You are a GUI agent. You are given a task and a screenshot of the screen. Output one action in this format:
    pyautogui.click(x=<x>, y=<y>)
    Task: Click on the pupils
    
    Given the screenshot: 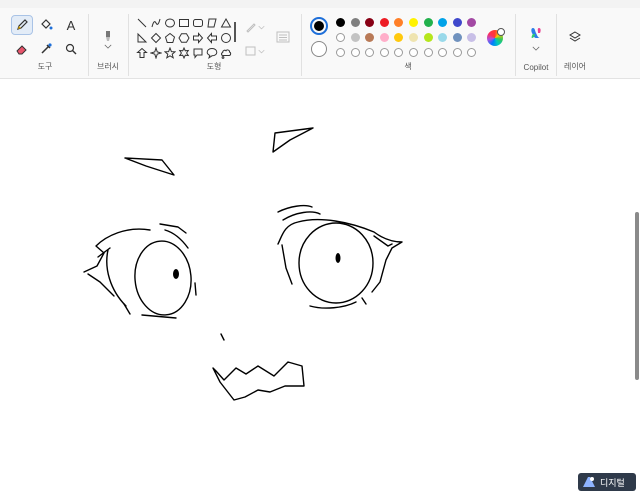 What is the action you would take?
    pyautogui.click(x=257, y=266)
    